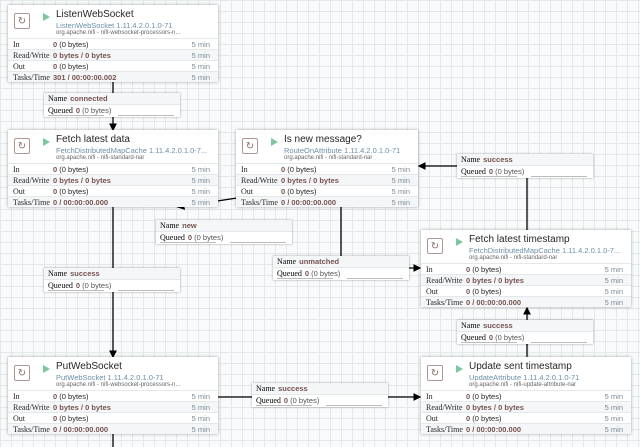 The width and height of the screenshot is (640, 447). Describe the element at coordinates (328, 158) in the screenshot. I see `processor-bundle: org.apache.nifi - nifi-standard-nar` at that location.